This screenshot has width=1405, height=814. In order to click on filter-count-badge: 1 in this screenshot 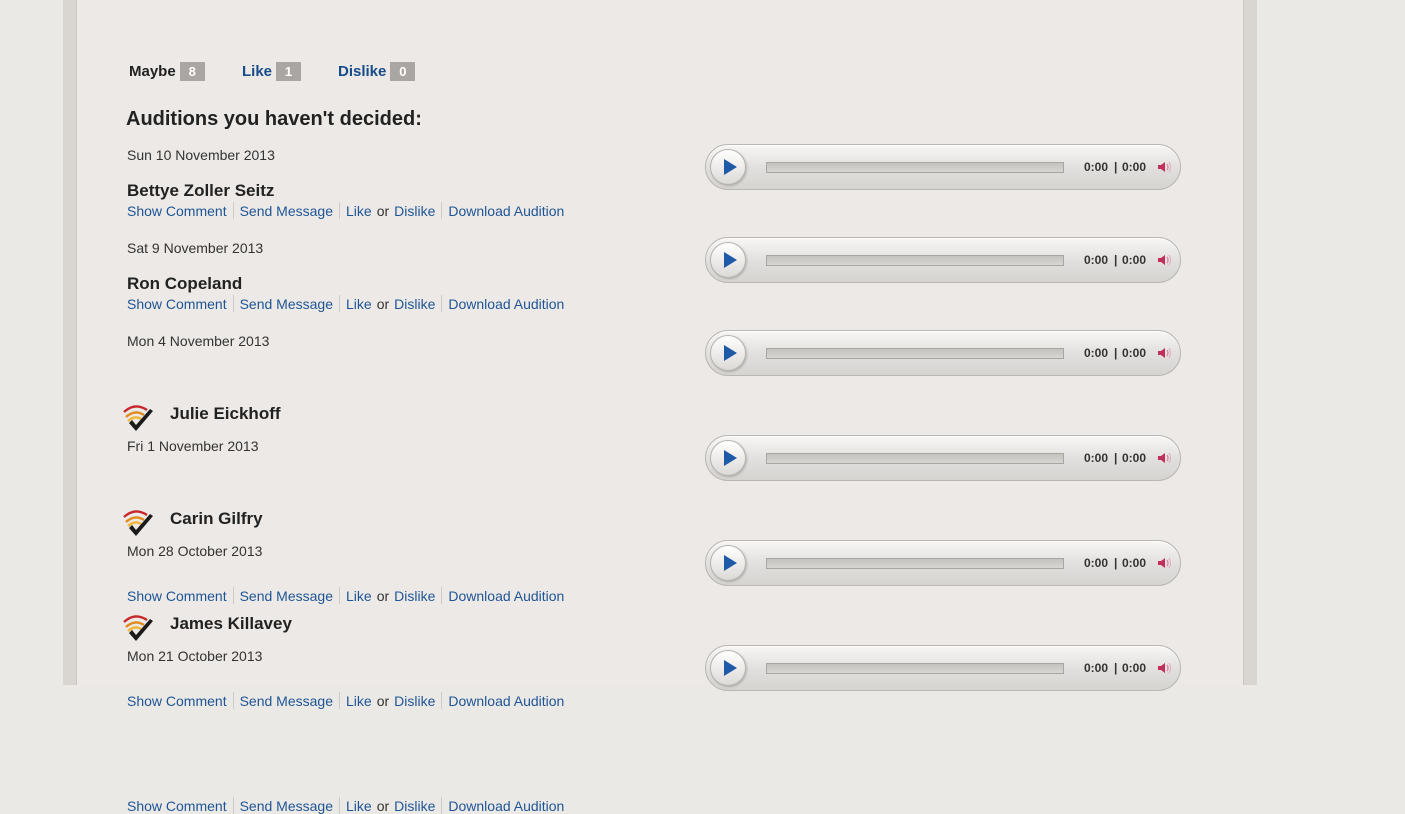, I will do `click(289, 71)`.